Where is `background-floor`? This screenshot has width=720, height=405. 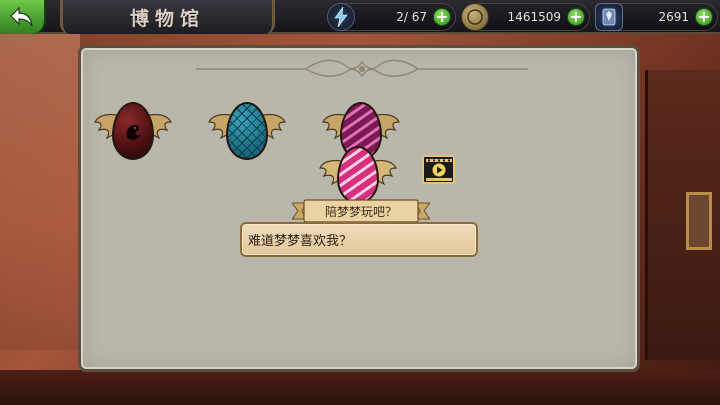 background-floor is located at coordinates (360, 387).